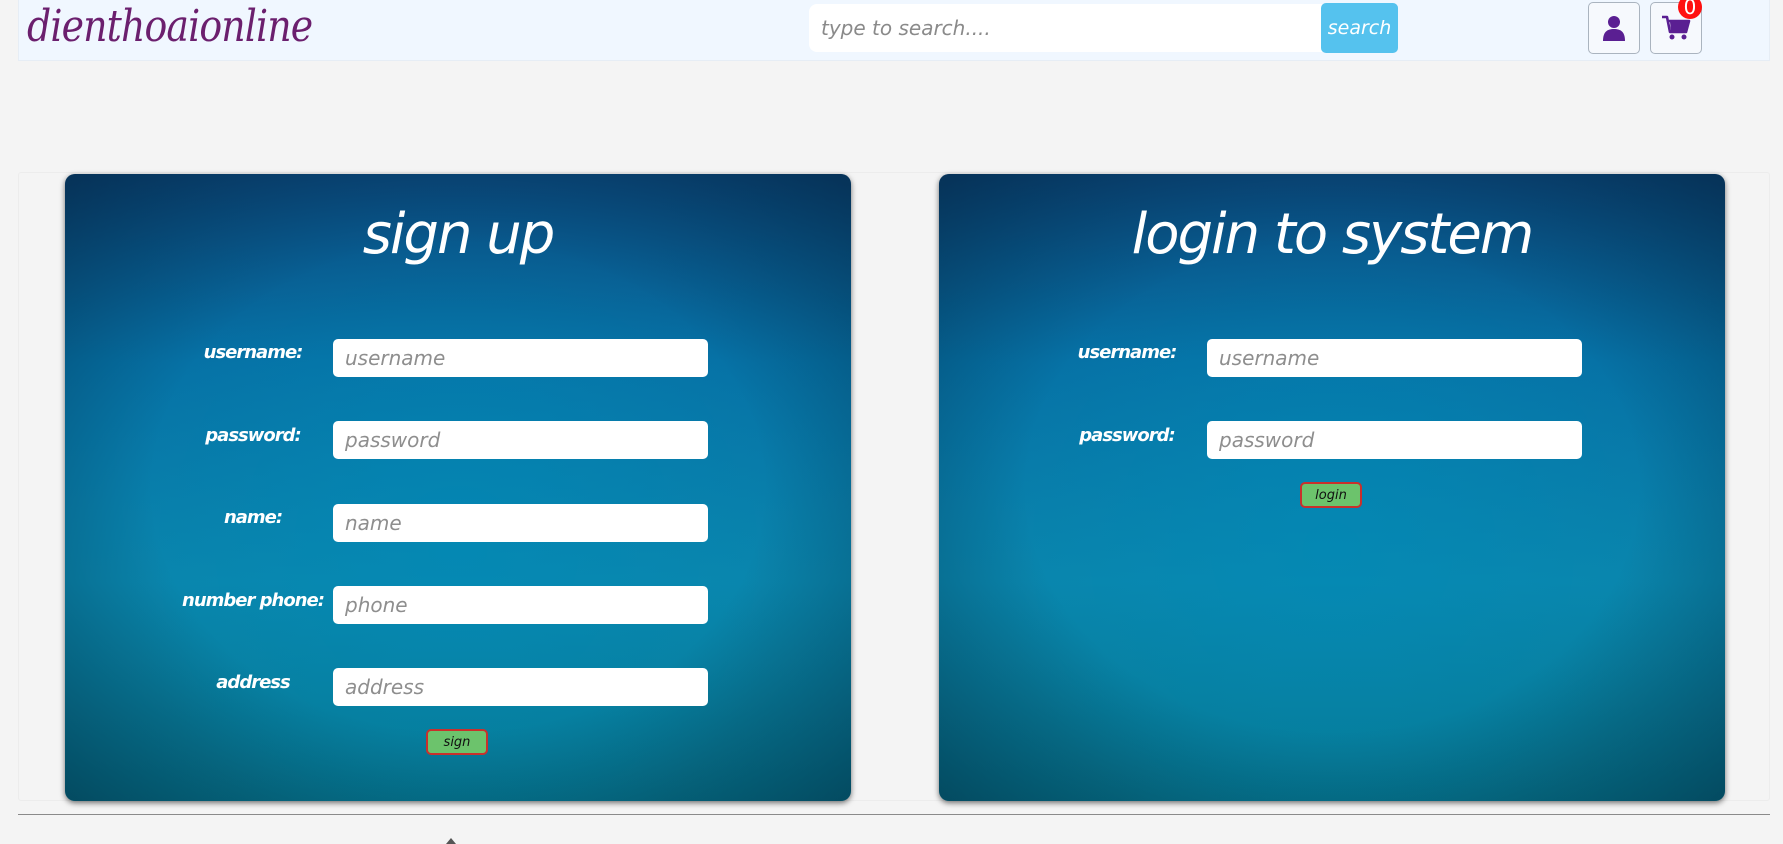 The image size is (1783, 844). I want to click on signup-name-input, so click(520, 523).